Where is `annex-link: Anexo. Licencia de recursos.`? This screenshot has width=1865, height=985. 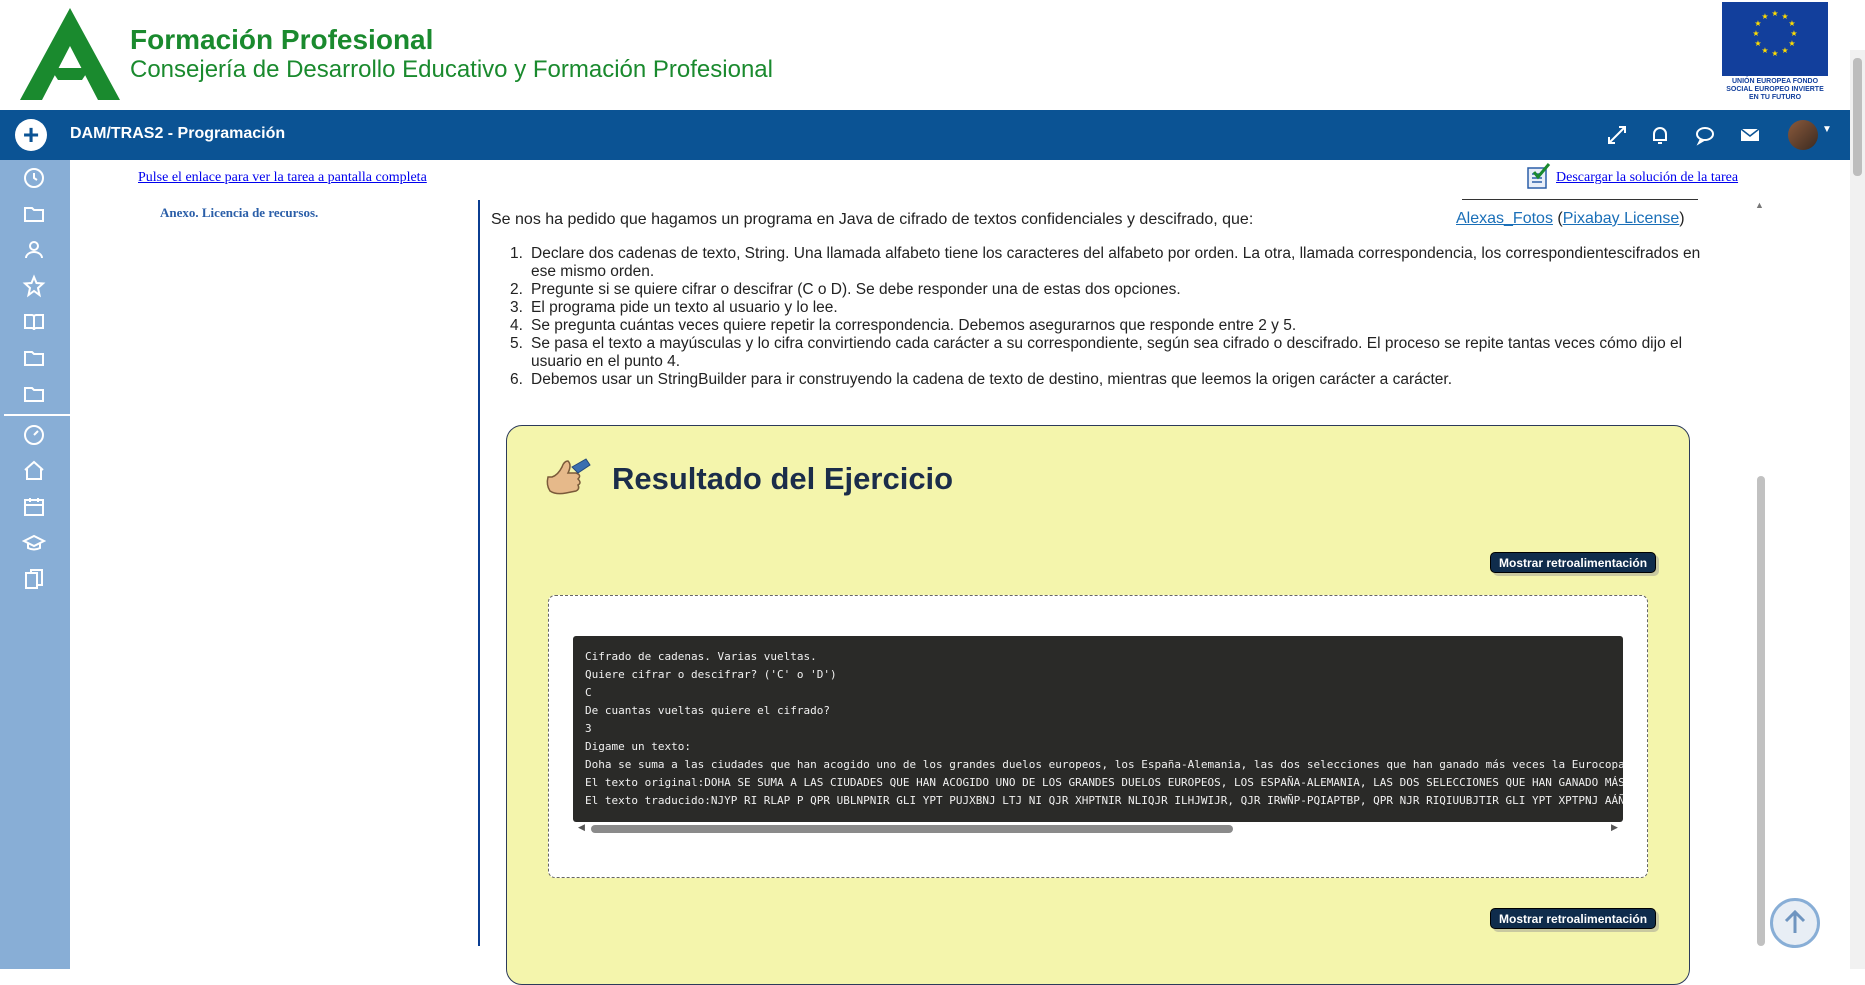
annex-link: Anexo. Licencia de recursos. is located at coordinates (239, 213).